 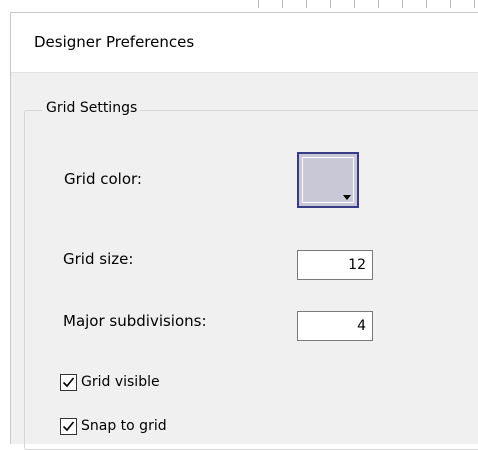 What do you see at coordinates (114, 42) in the screenshot?
I see `dialog-title: Designer Preferences` at bounding box center [114, 42].